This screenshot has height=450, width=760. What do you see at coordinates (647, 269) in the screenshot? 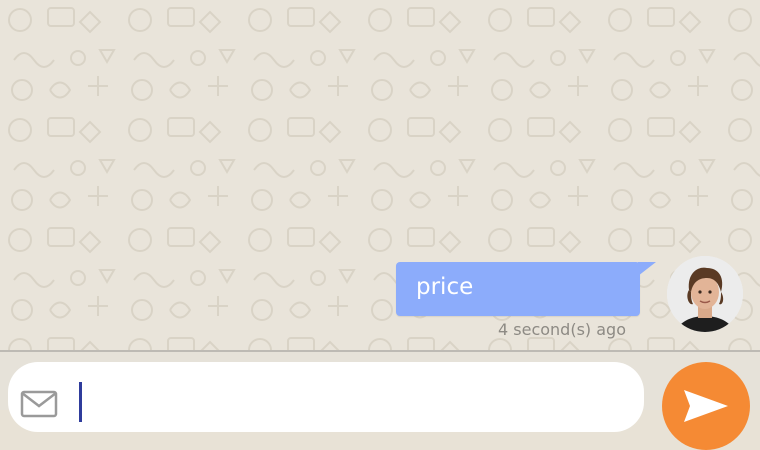
I see `message-bubble-tail` at bounding box center [647, 269].